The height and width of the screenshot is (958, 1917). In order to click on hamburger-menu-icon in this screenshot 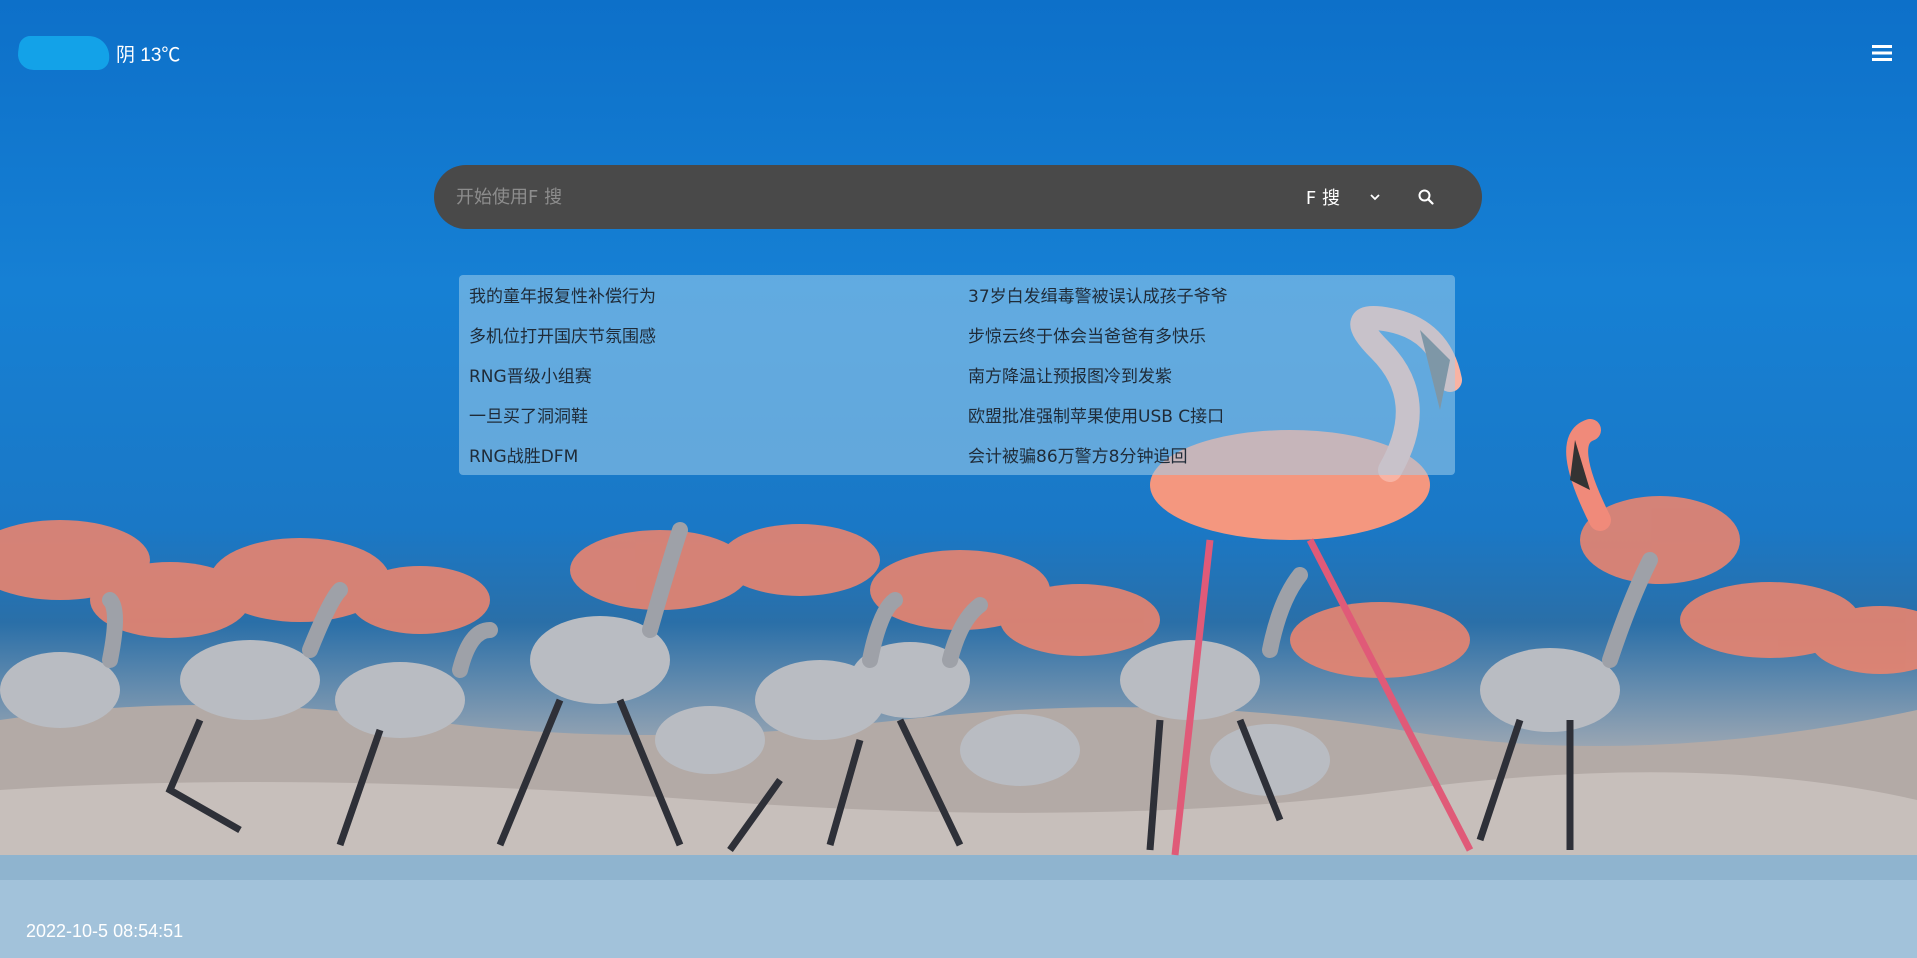, I will do `click(1882, 53)`.